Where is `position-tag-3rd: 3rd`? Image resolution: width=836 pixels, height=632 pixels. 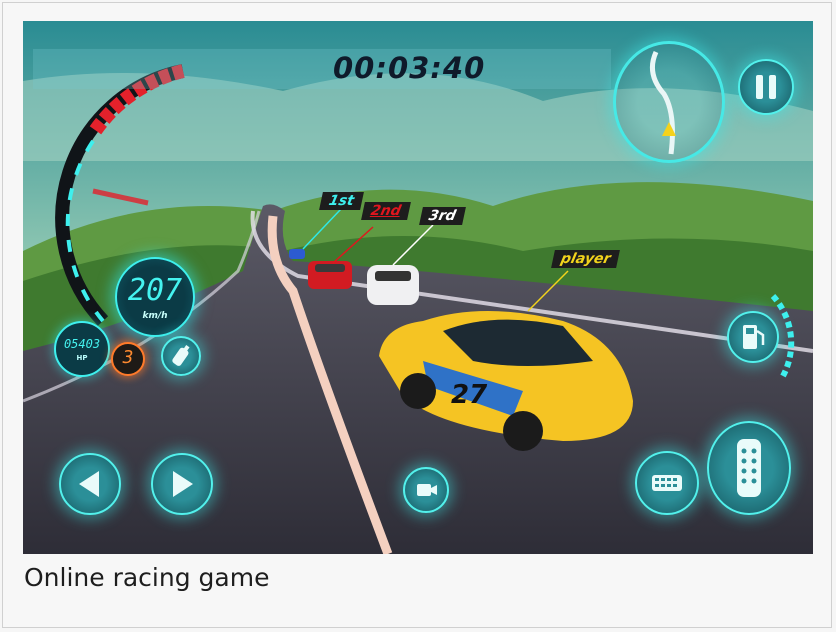 position-tag-3rd: 3rd is located at coordinates (442, 216).